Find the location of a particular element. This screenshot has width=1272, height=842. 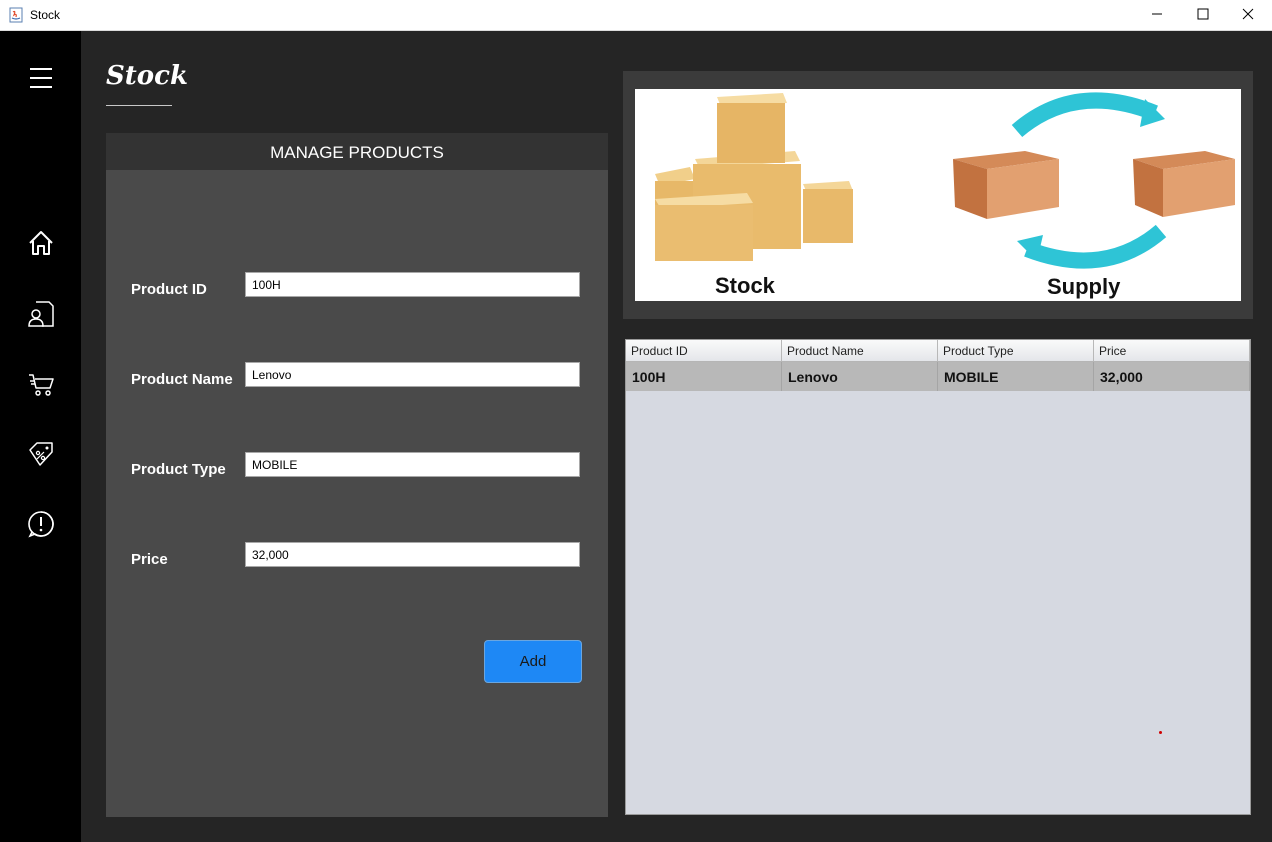

title-underline is located at coordinates (139, 105).